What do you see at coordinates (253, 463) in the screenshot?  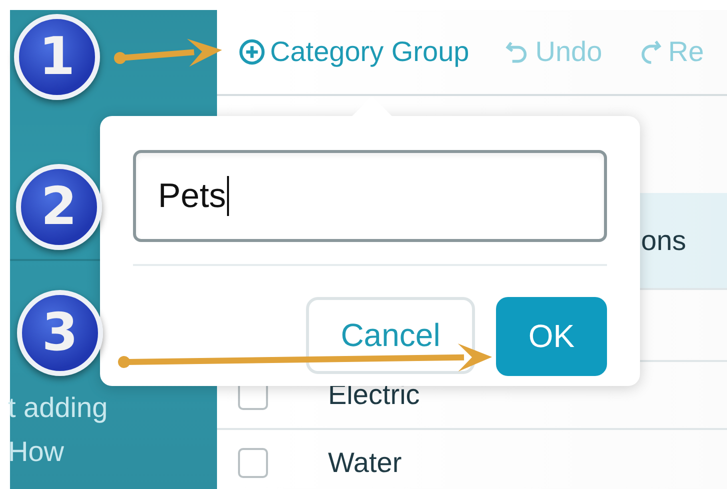 I see `checkbox` at bounding box center [253, 463].